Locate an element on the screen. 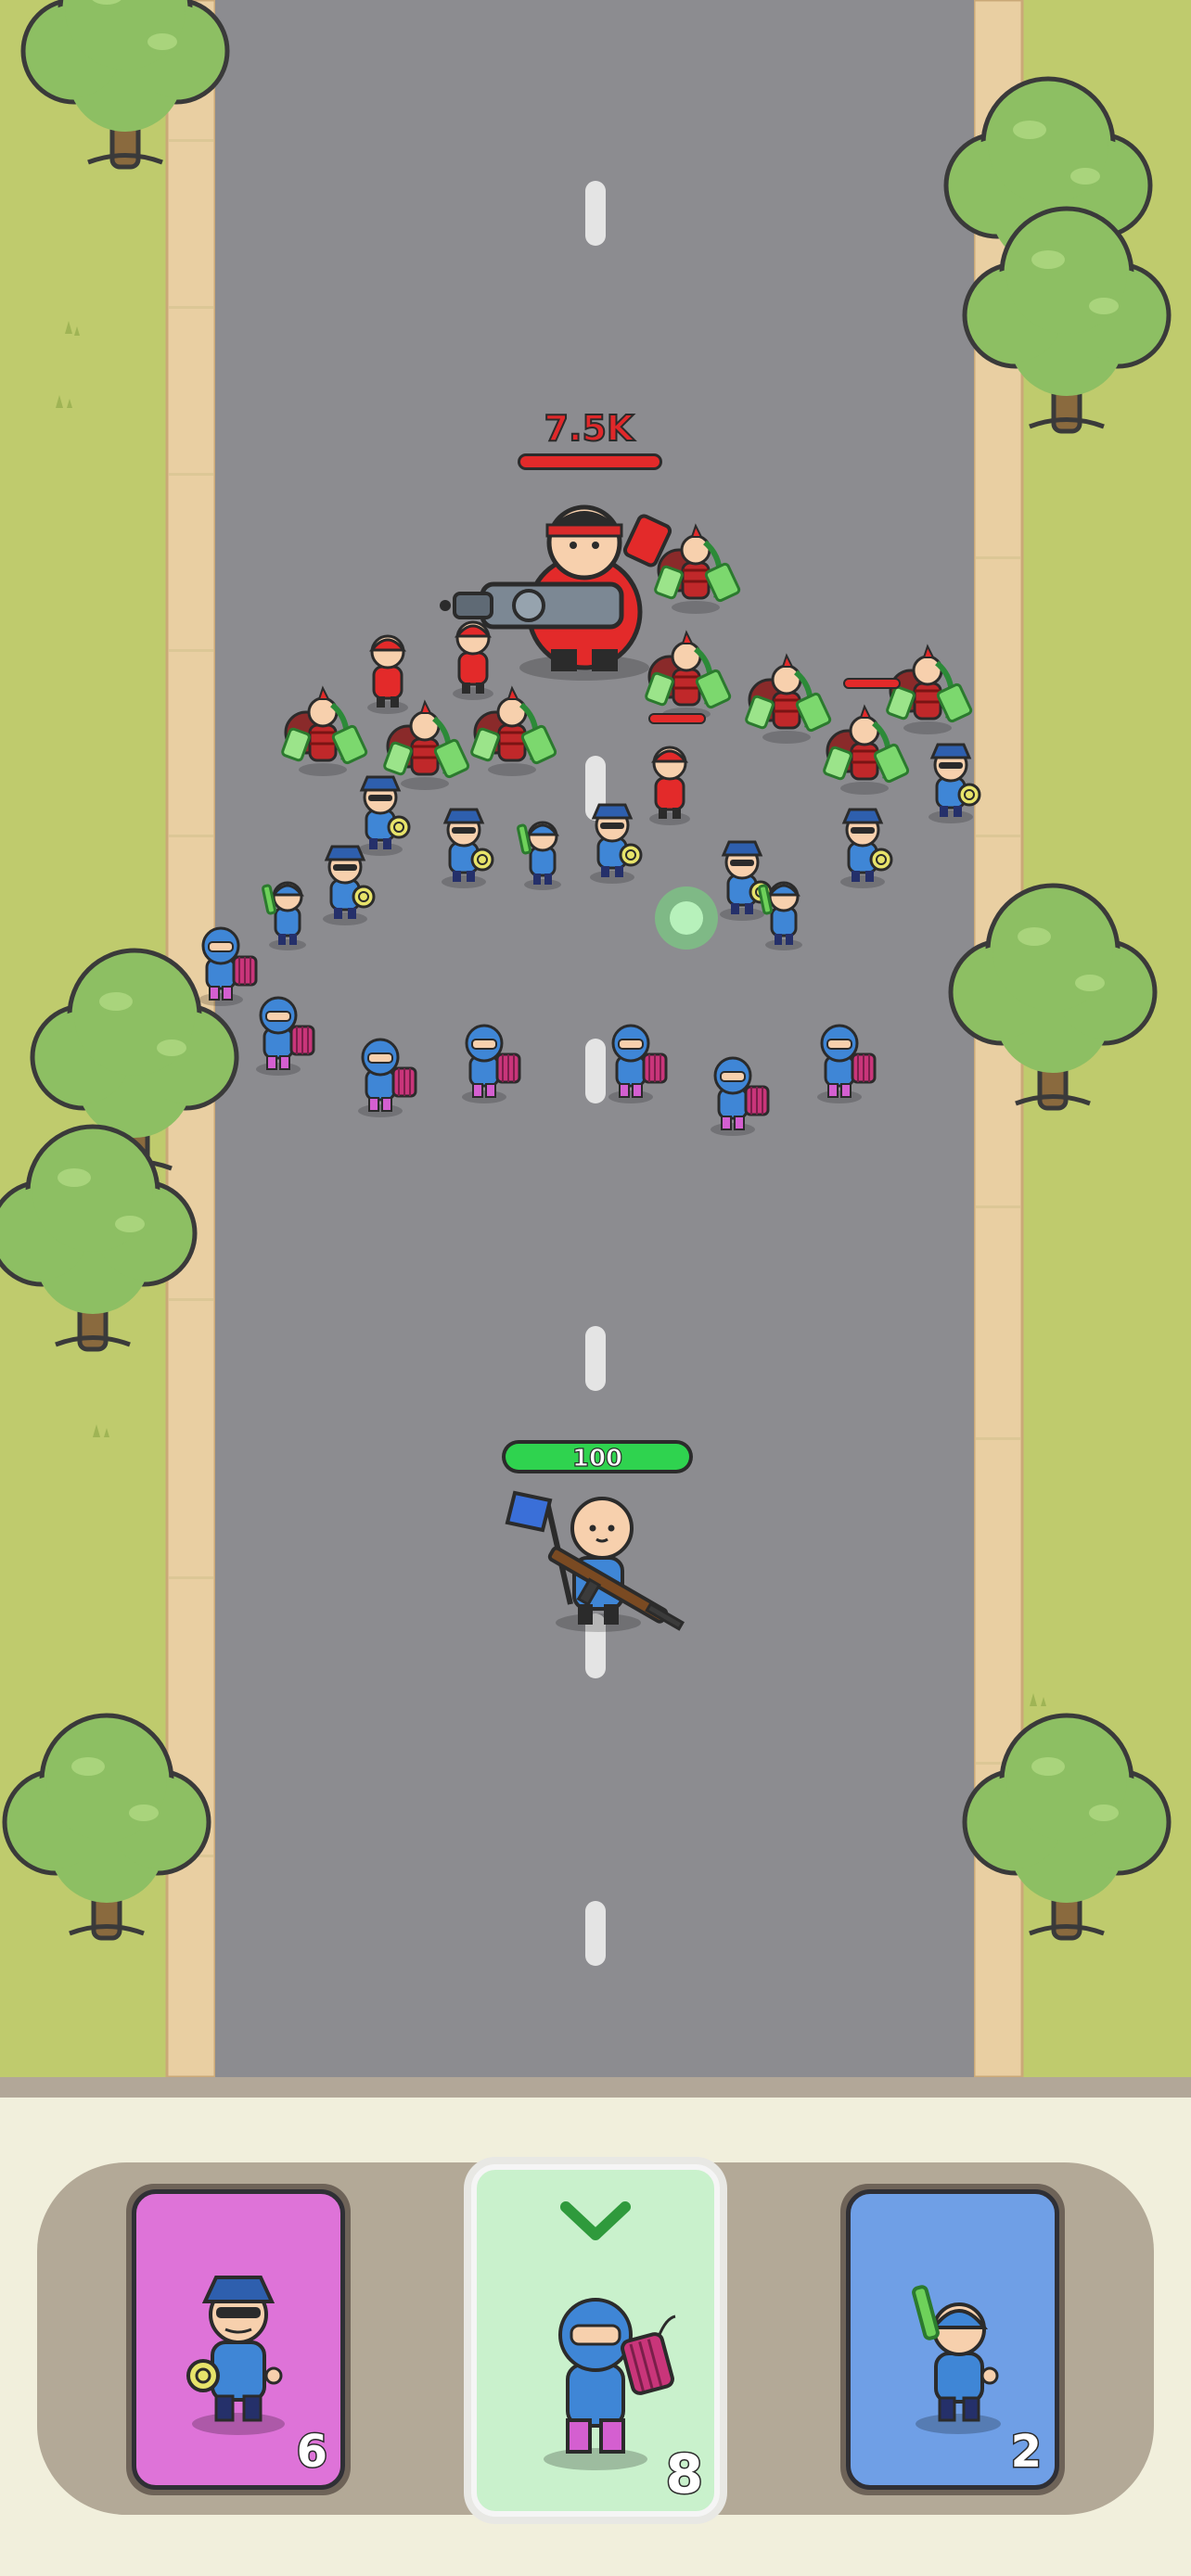  unit-card-police: 6 is located at coordinates (238, 2339).